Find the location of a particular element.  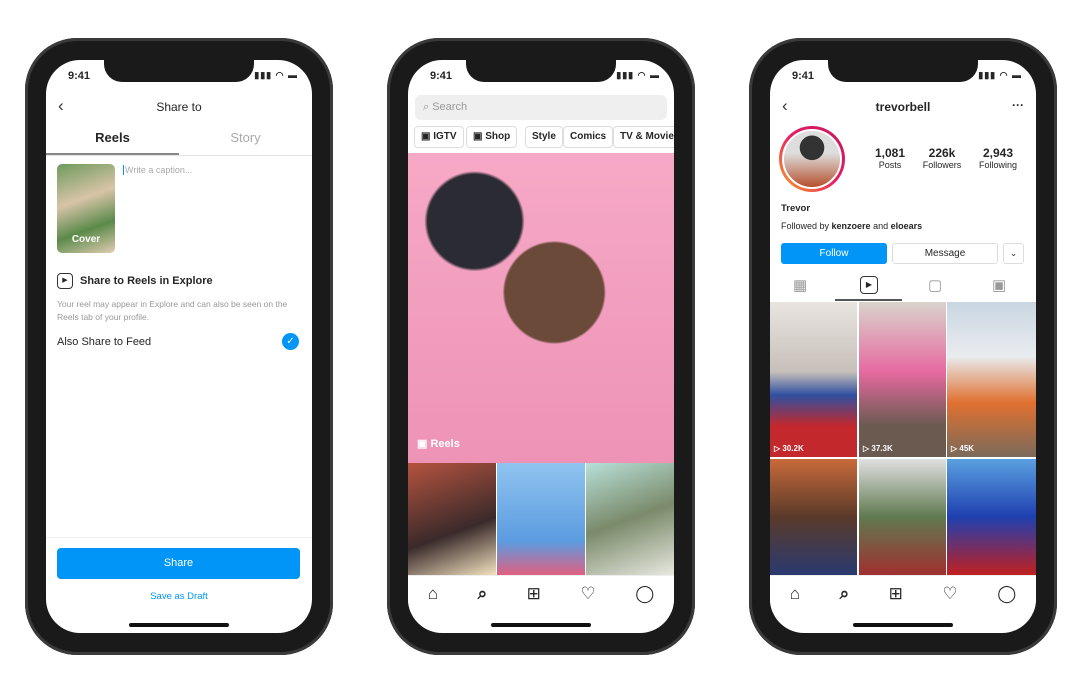

stat-label: Following is located at coordinates (998, 165).